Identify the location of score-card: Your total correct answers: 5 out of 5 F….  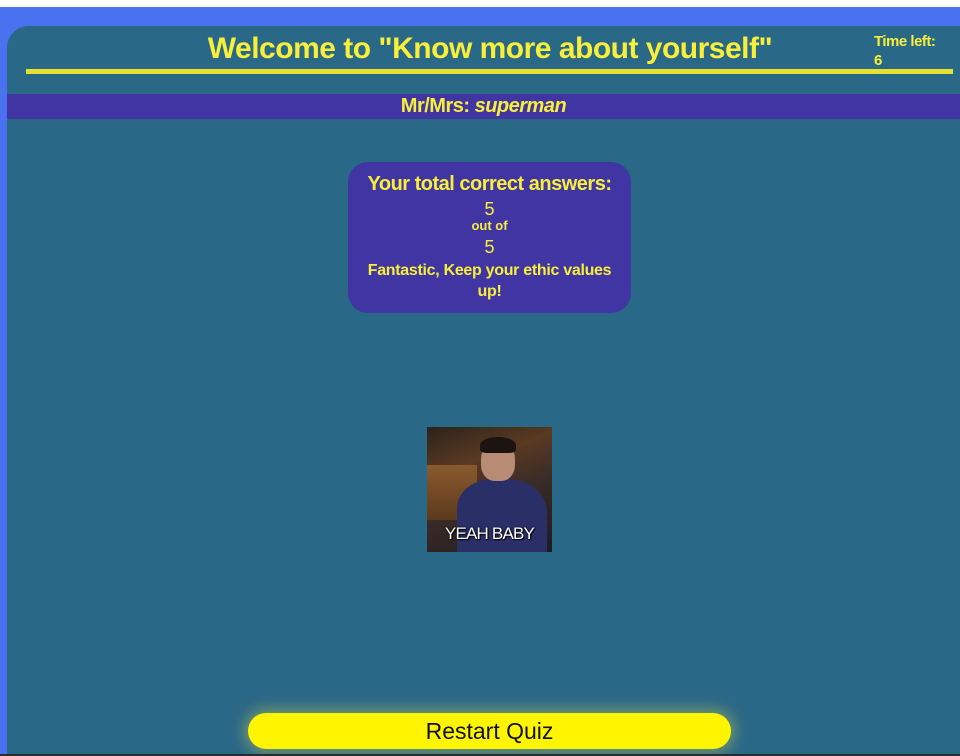
(489, 237).